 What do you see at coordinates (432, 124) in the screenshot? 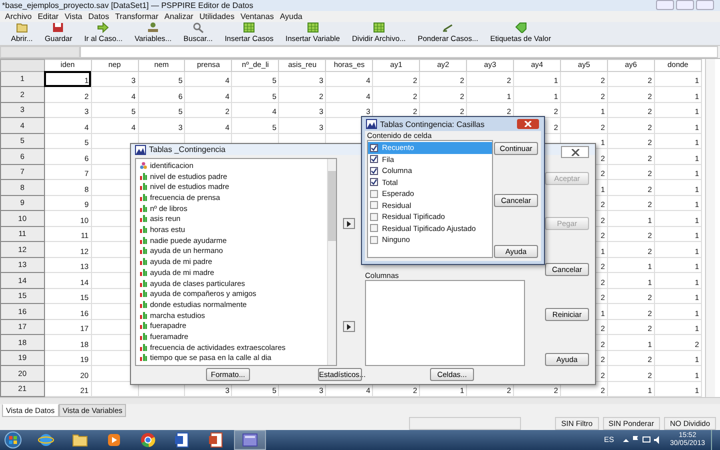
I see `dialog-title: Tablas Contingencia: Casillas` at bounding box center [432, 124].